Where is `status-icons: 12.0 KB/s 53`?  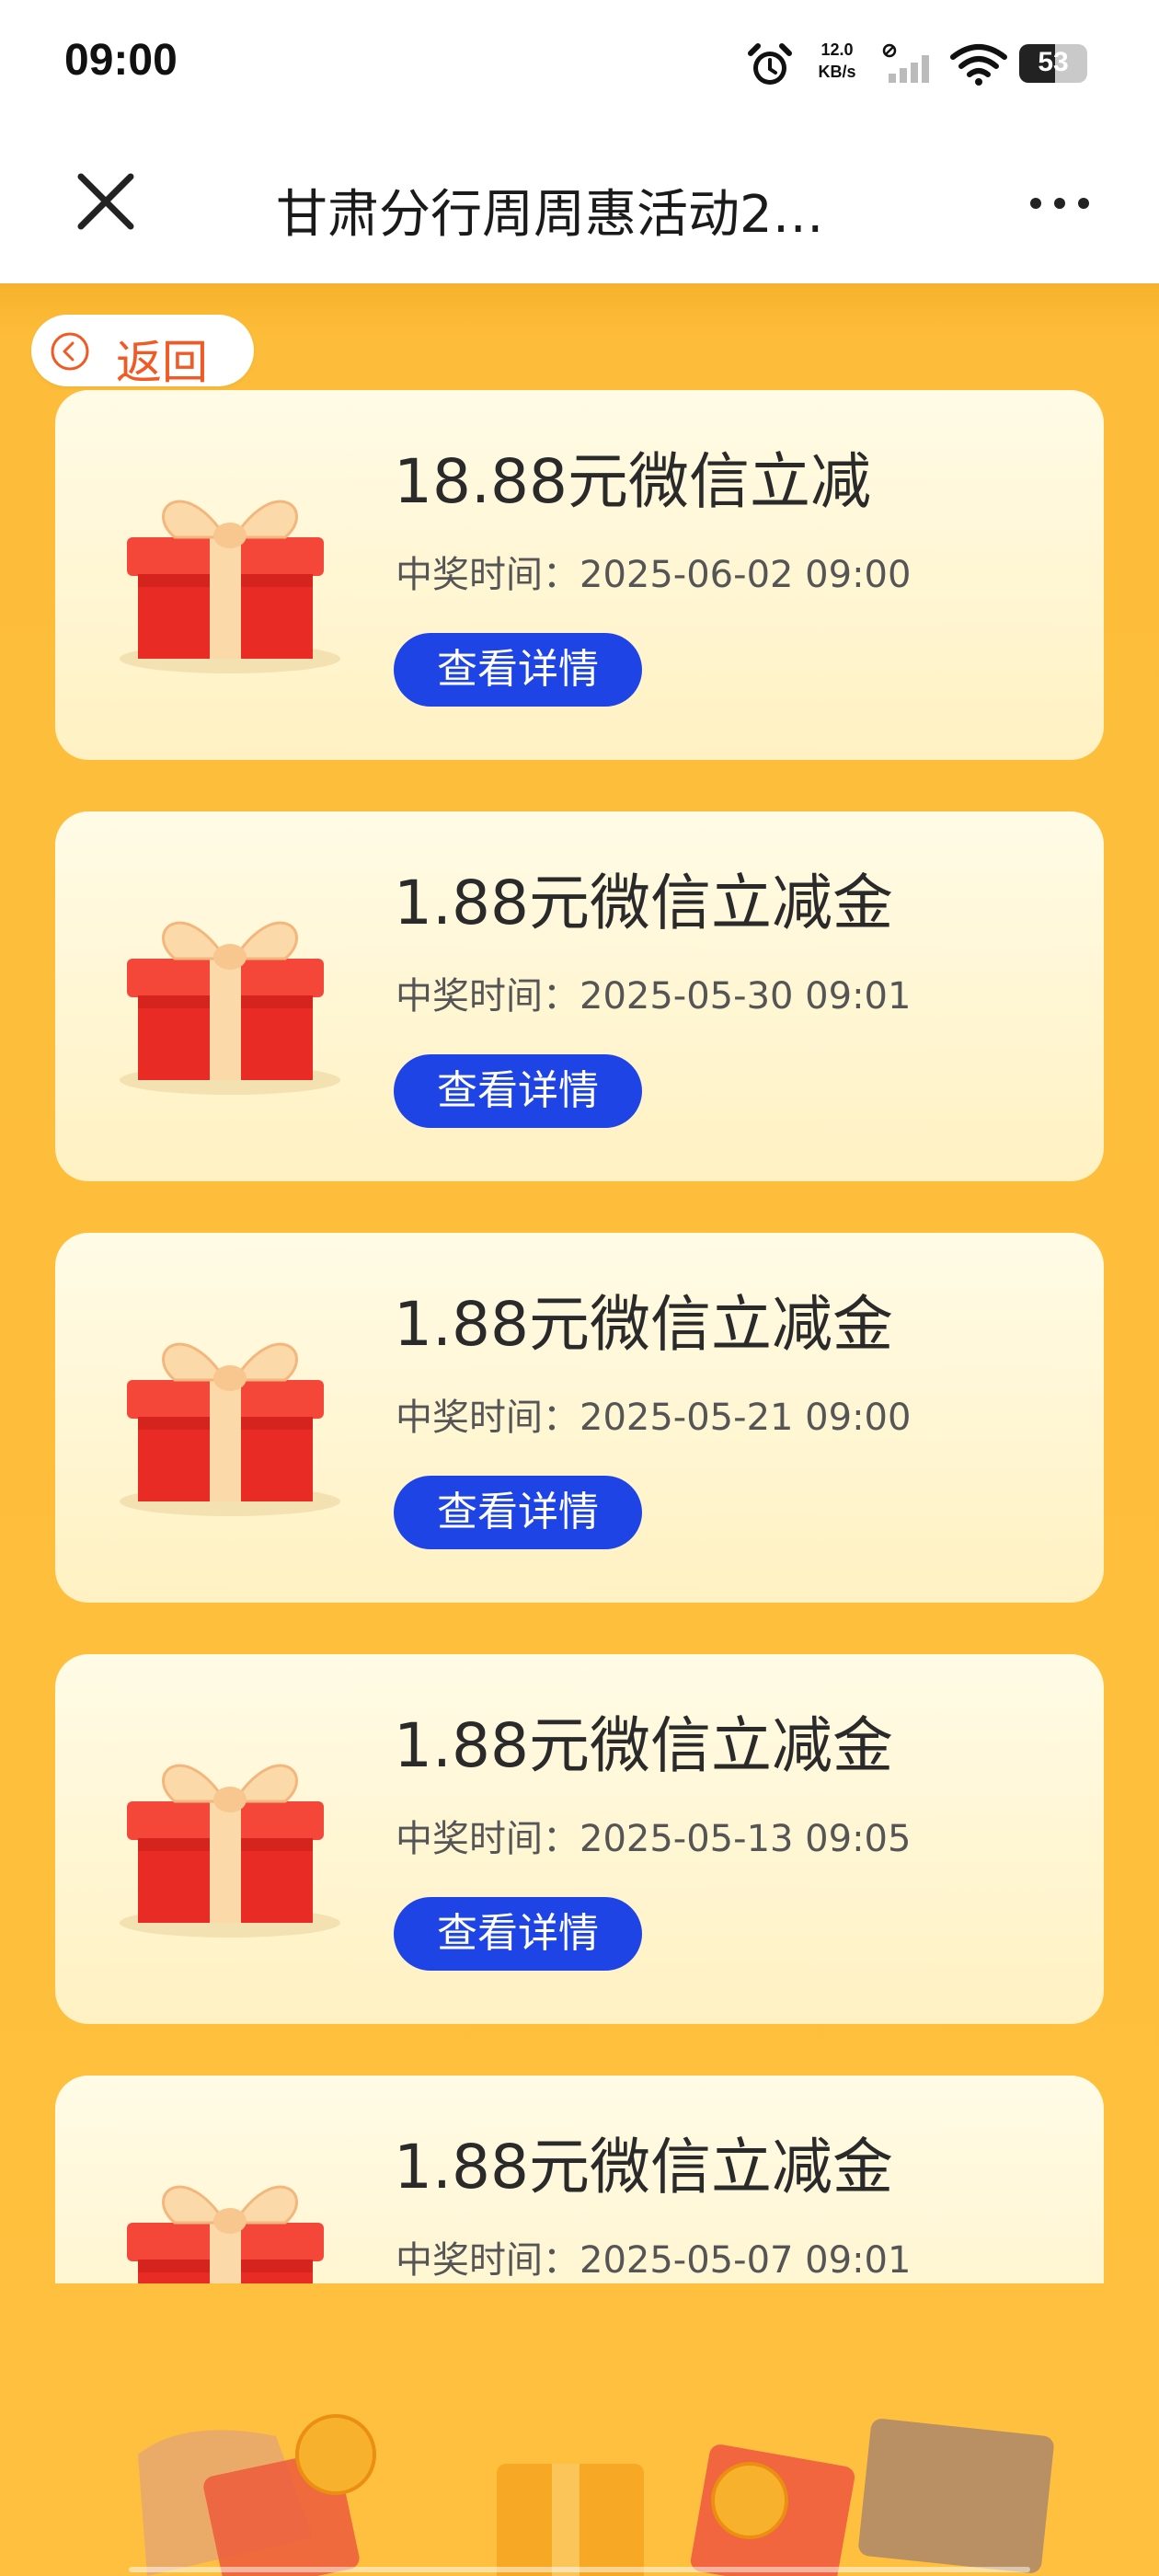 status-icons: 12.0 KB/s 53 is located at coordinates (920, 62).